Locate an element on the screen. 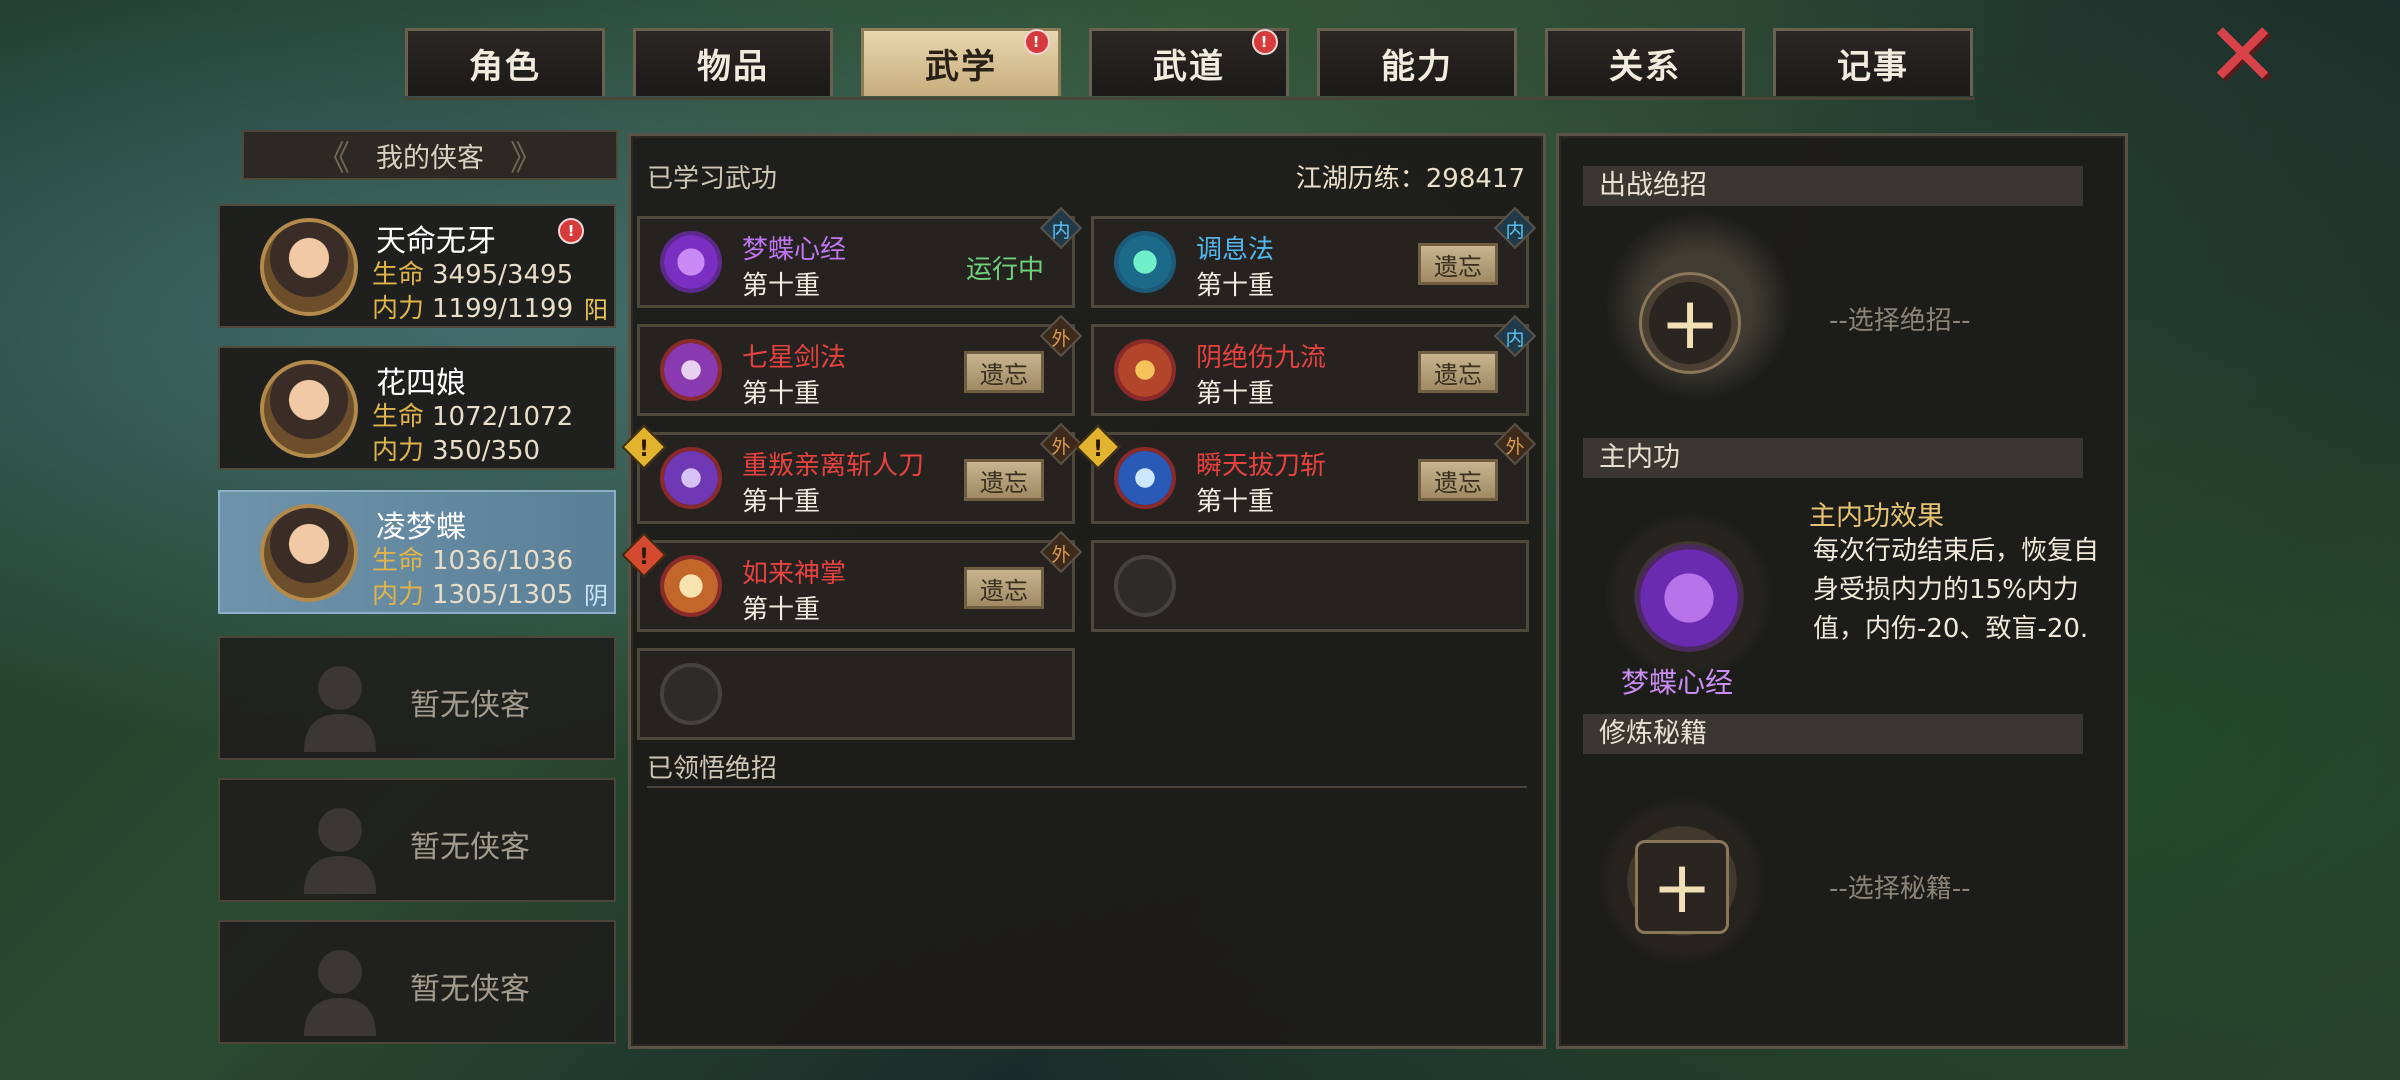 The width and height of the screenshot is (2400, 1080). hero-hp: 生命 3495/3495 is located at coordinates (473, 275).